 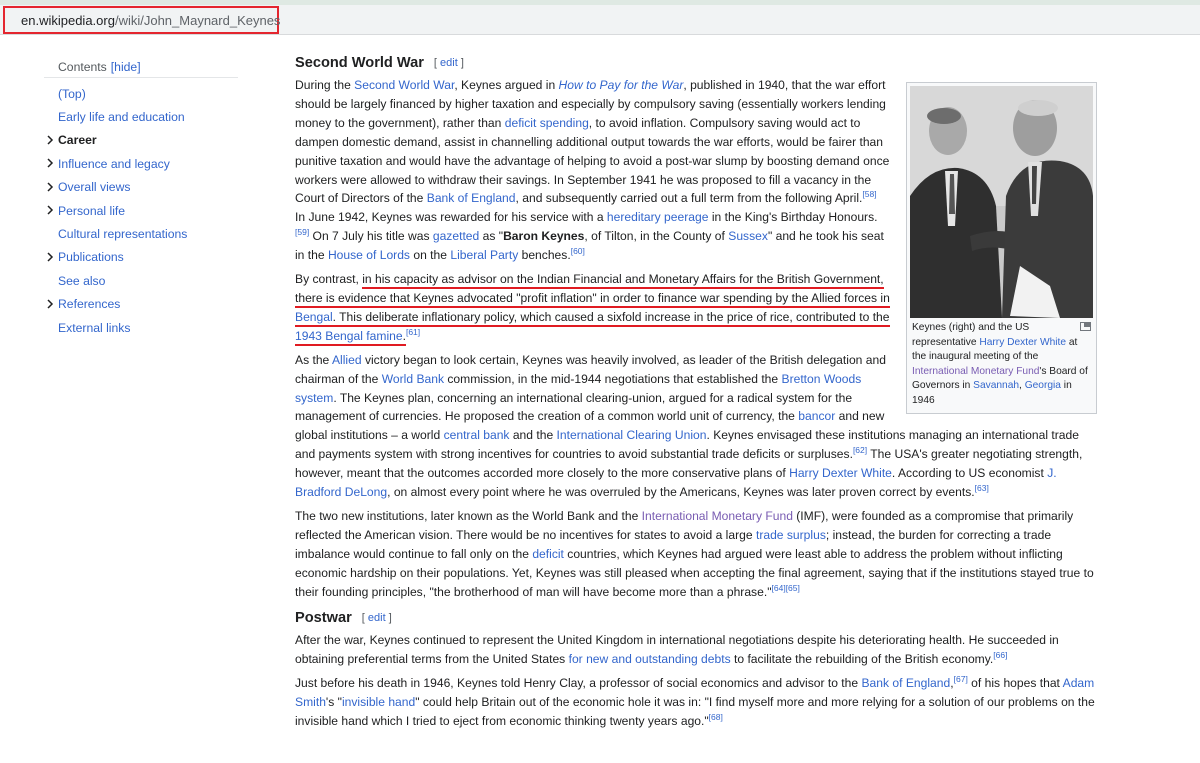 I want to click on toc-item: Influence and legacy, so click(x=149, y=163).